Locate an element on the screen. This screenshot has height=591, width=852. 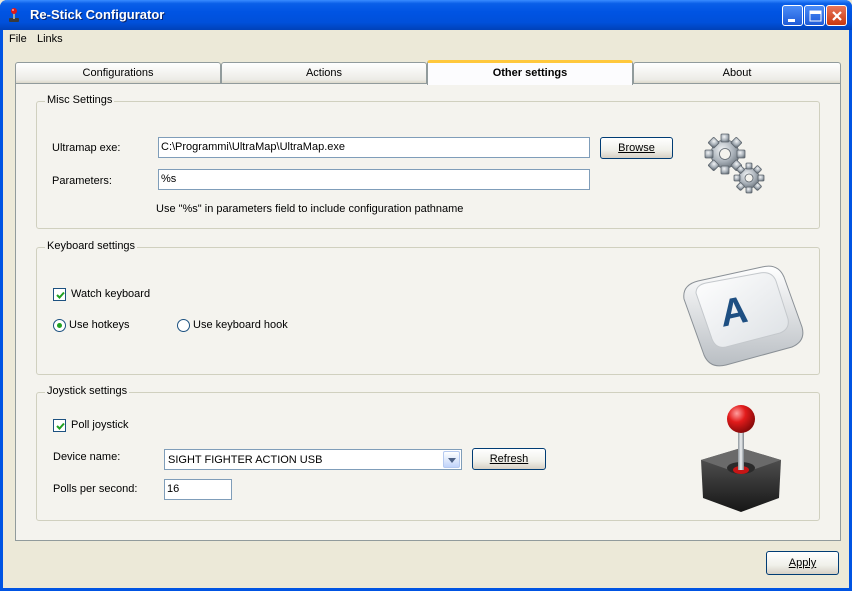
chevron-down-icon is located at coordinates (452, 460).